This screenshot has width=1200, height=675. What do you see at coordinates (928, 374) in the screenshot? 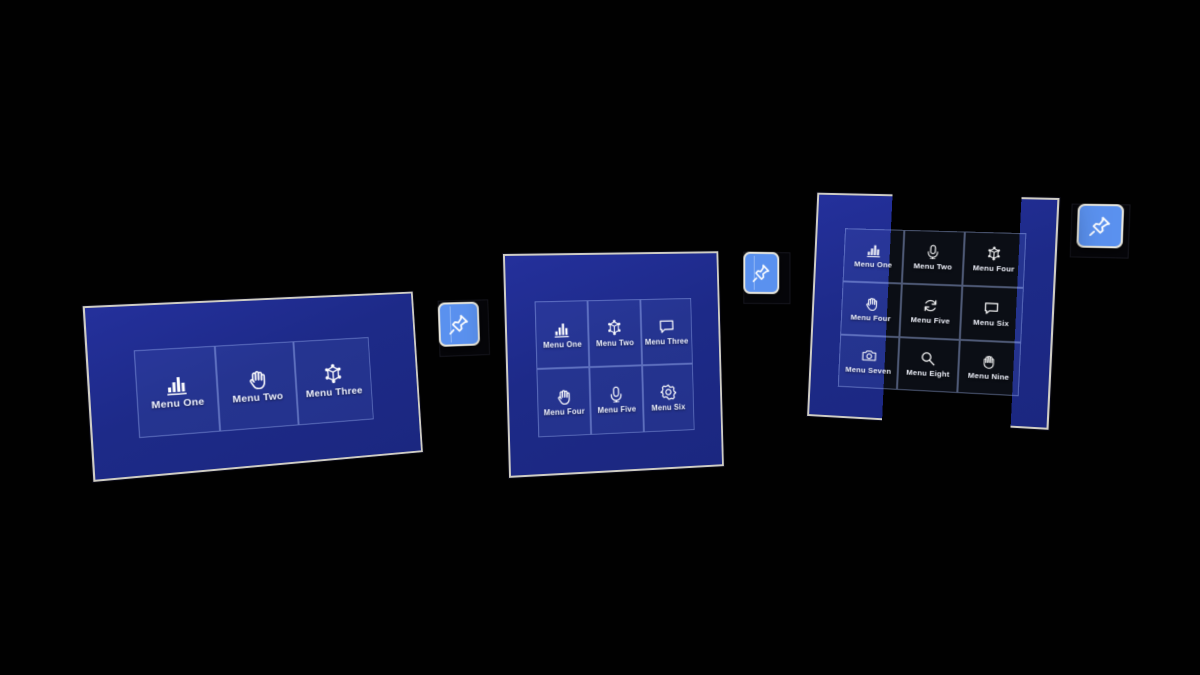
I see `menu-tile-label: Menu Eight` at bounding box center [928, 374].